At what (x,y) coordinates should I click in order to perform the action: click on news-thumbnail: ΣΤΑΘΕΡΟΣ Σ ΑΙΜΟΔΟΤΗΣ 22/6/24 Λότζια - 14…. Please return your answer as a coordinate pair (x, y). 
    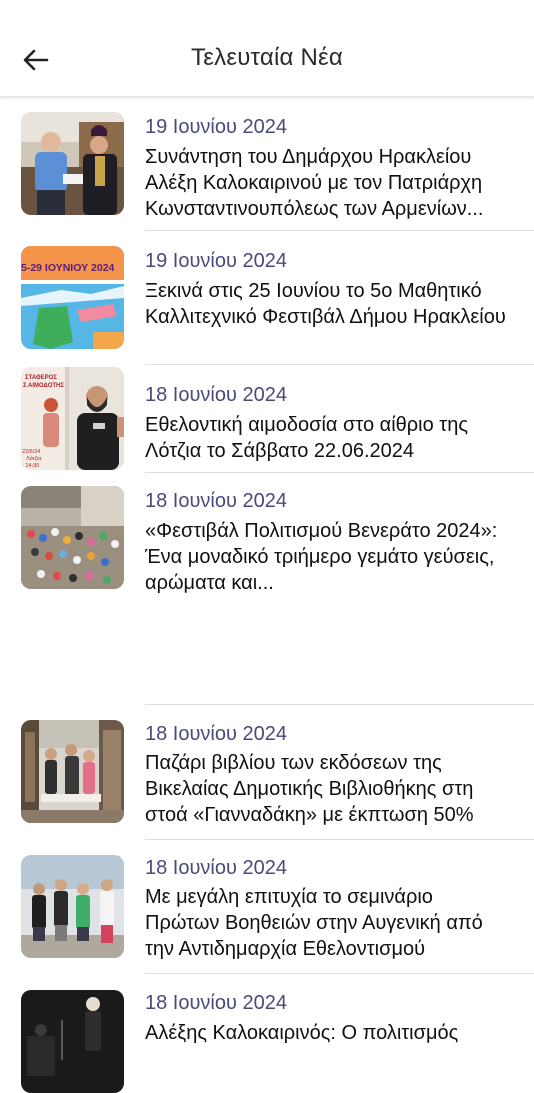
    Looking at the image, I should click on (72, 418).